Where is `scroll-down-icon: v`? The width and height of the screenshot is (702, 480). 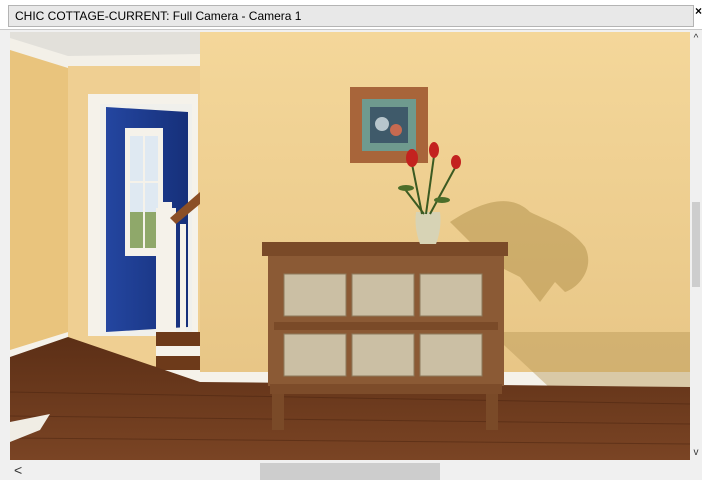 scroll-down-icon: v is located at coordinates (696, 453).